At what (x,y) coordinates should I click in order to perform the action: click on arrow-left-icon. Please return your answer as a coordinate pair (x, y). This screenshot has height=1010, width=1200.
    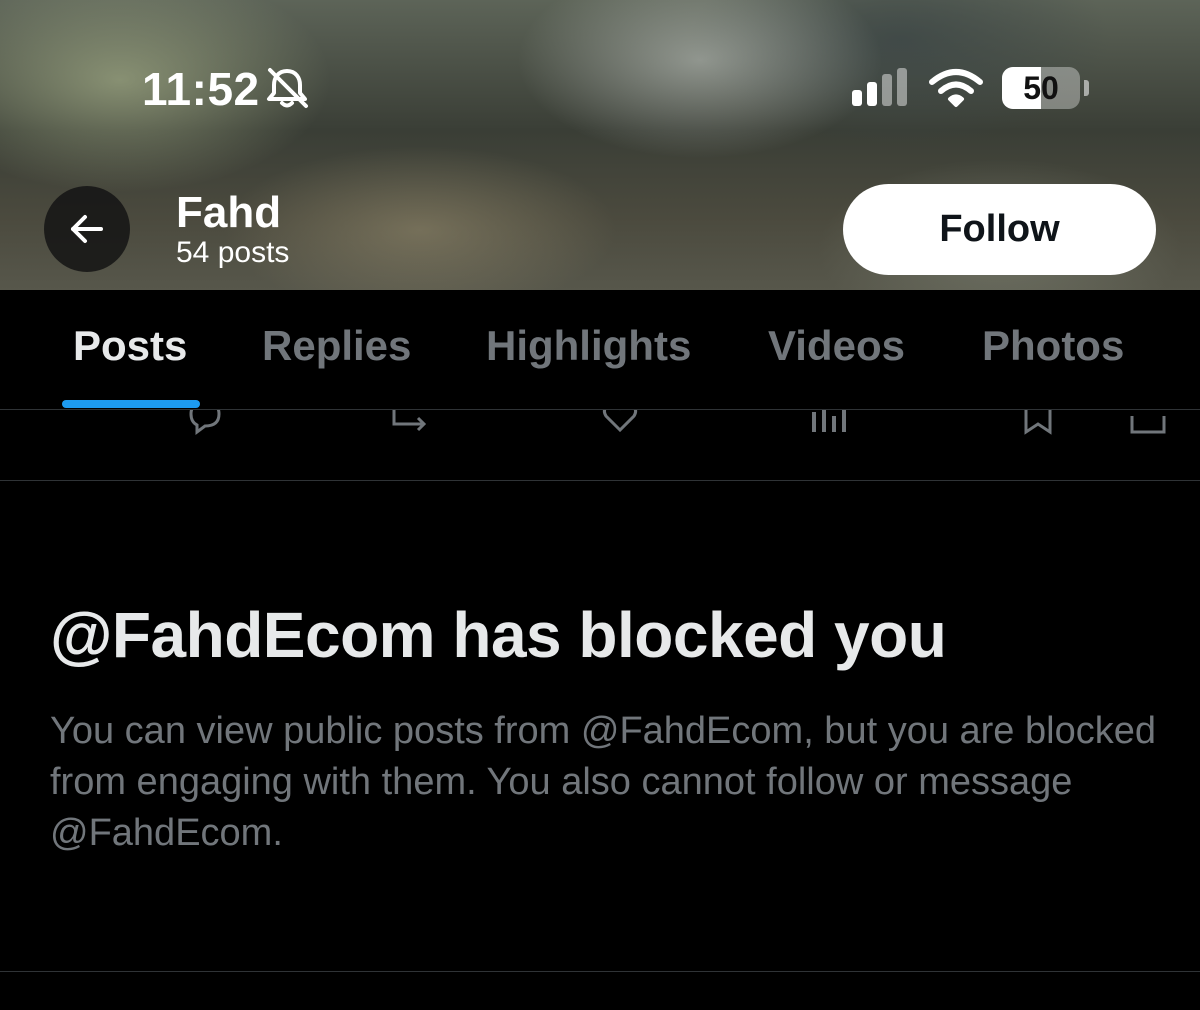
    Looking at the image, I should click on (87, 229).